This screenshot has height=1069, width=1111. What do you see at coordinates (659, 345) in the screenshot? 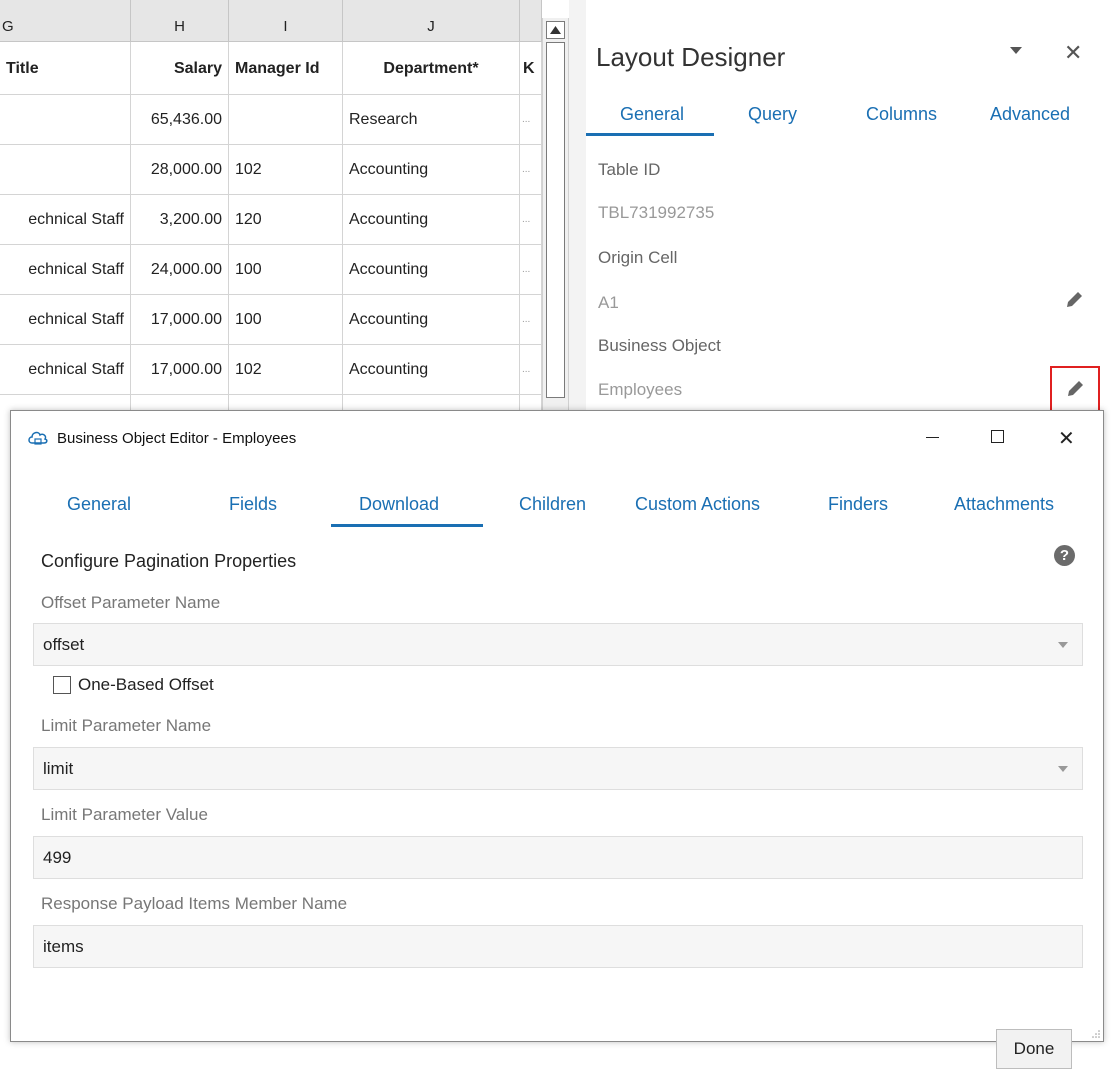
I see `business-object-label: Business Object` at bounding box center [659, 345].